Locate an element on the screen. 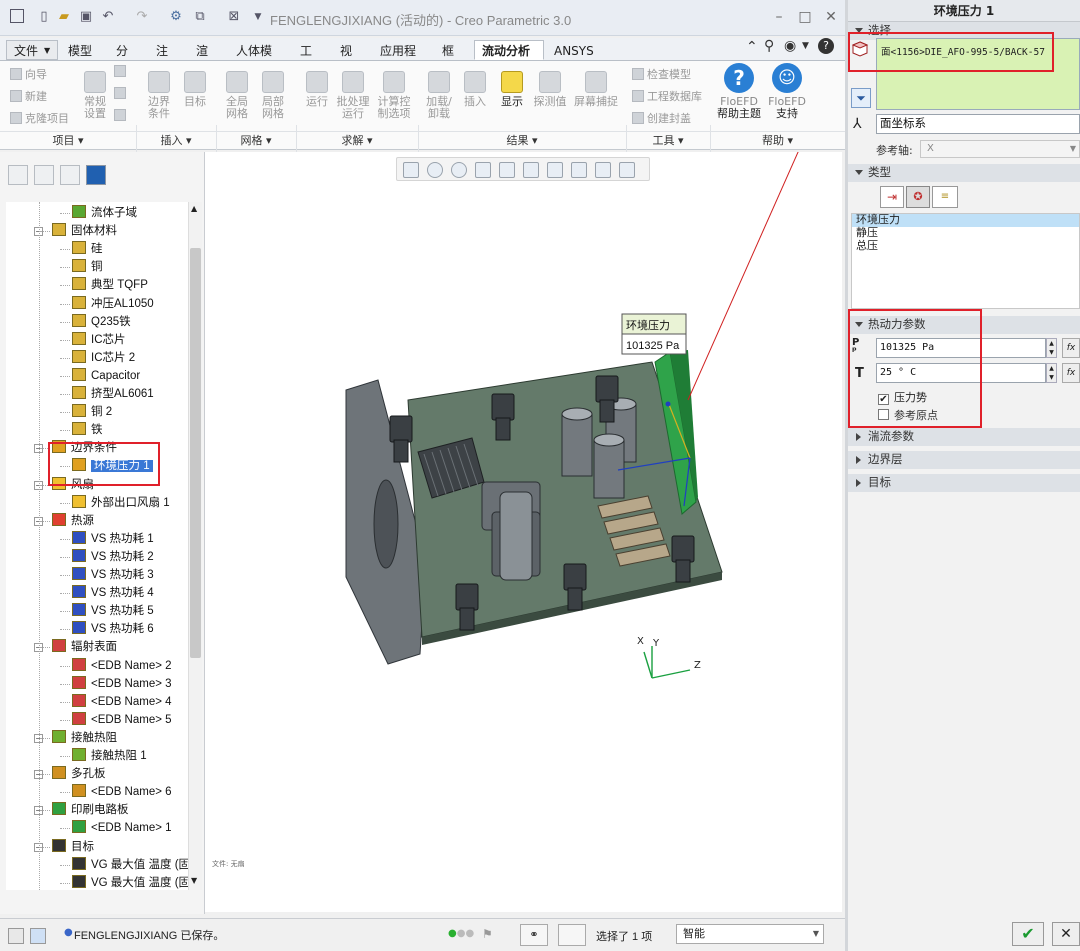 The image size is (1080, 951). tree-node: 冲压AL1050 is located at coordinates (113, 304).